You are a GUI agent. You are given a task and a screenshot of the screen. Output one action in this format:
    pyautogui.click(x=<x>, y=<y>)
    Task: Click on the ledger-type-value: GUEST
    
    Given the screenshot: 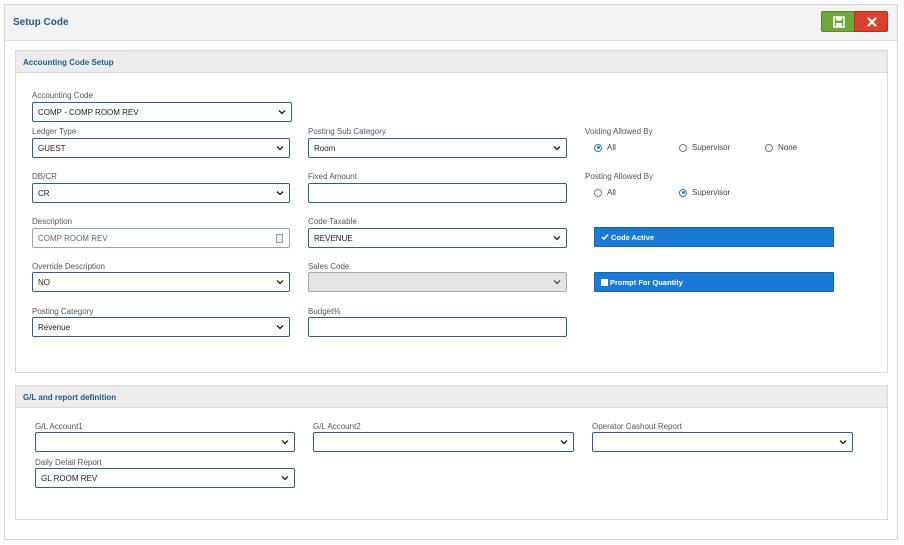 What is the action you would take?
    pyautogui.click(x=52, y=148)
    